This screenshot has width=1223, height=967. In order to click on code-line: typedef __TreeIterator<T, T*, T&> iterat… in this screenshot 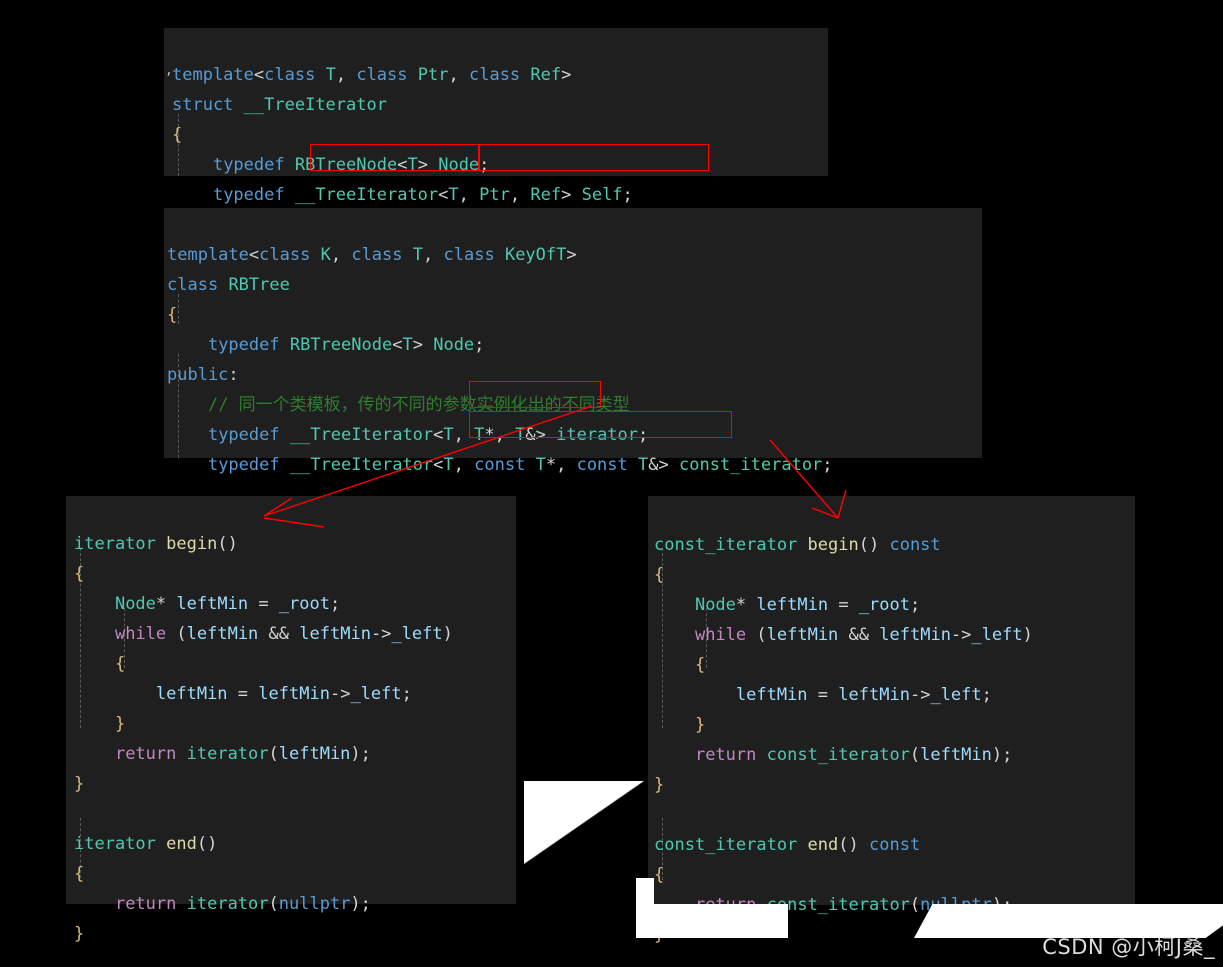, I will do `click(428, 435)`.